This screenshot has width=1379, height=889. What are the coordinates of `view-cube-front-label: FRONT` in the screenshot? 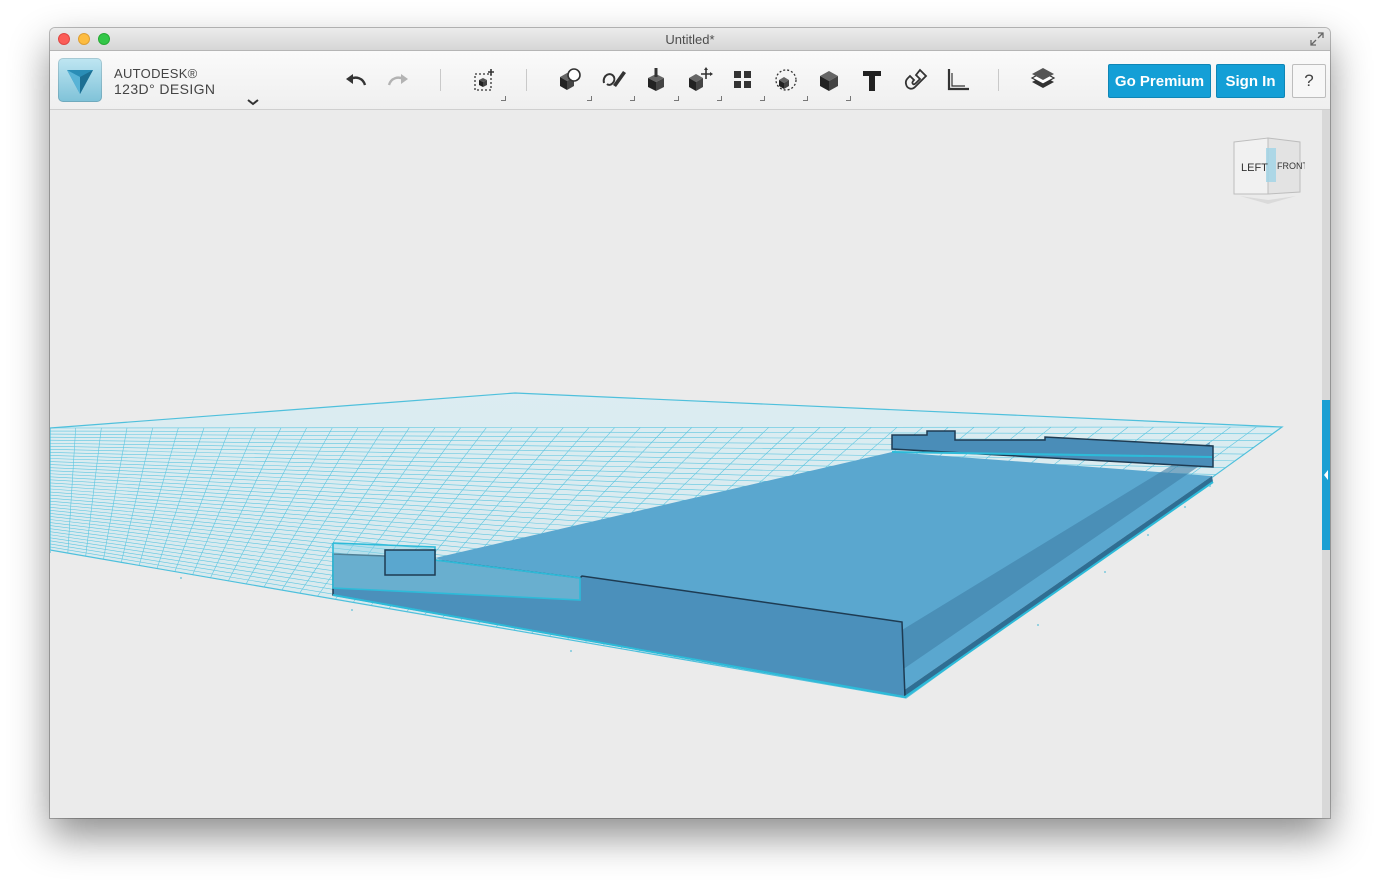 It's located at (1291, 166).